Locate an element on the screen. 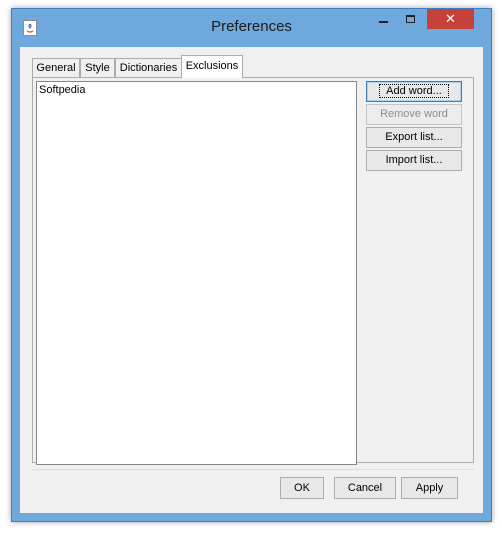  close-icon: ✕ is located at coordinates (450, 18).